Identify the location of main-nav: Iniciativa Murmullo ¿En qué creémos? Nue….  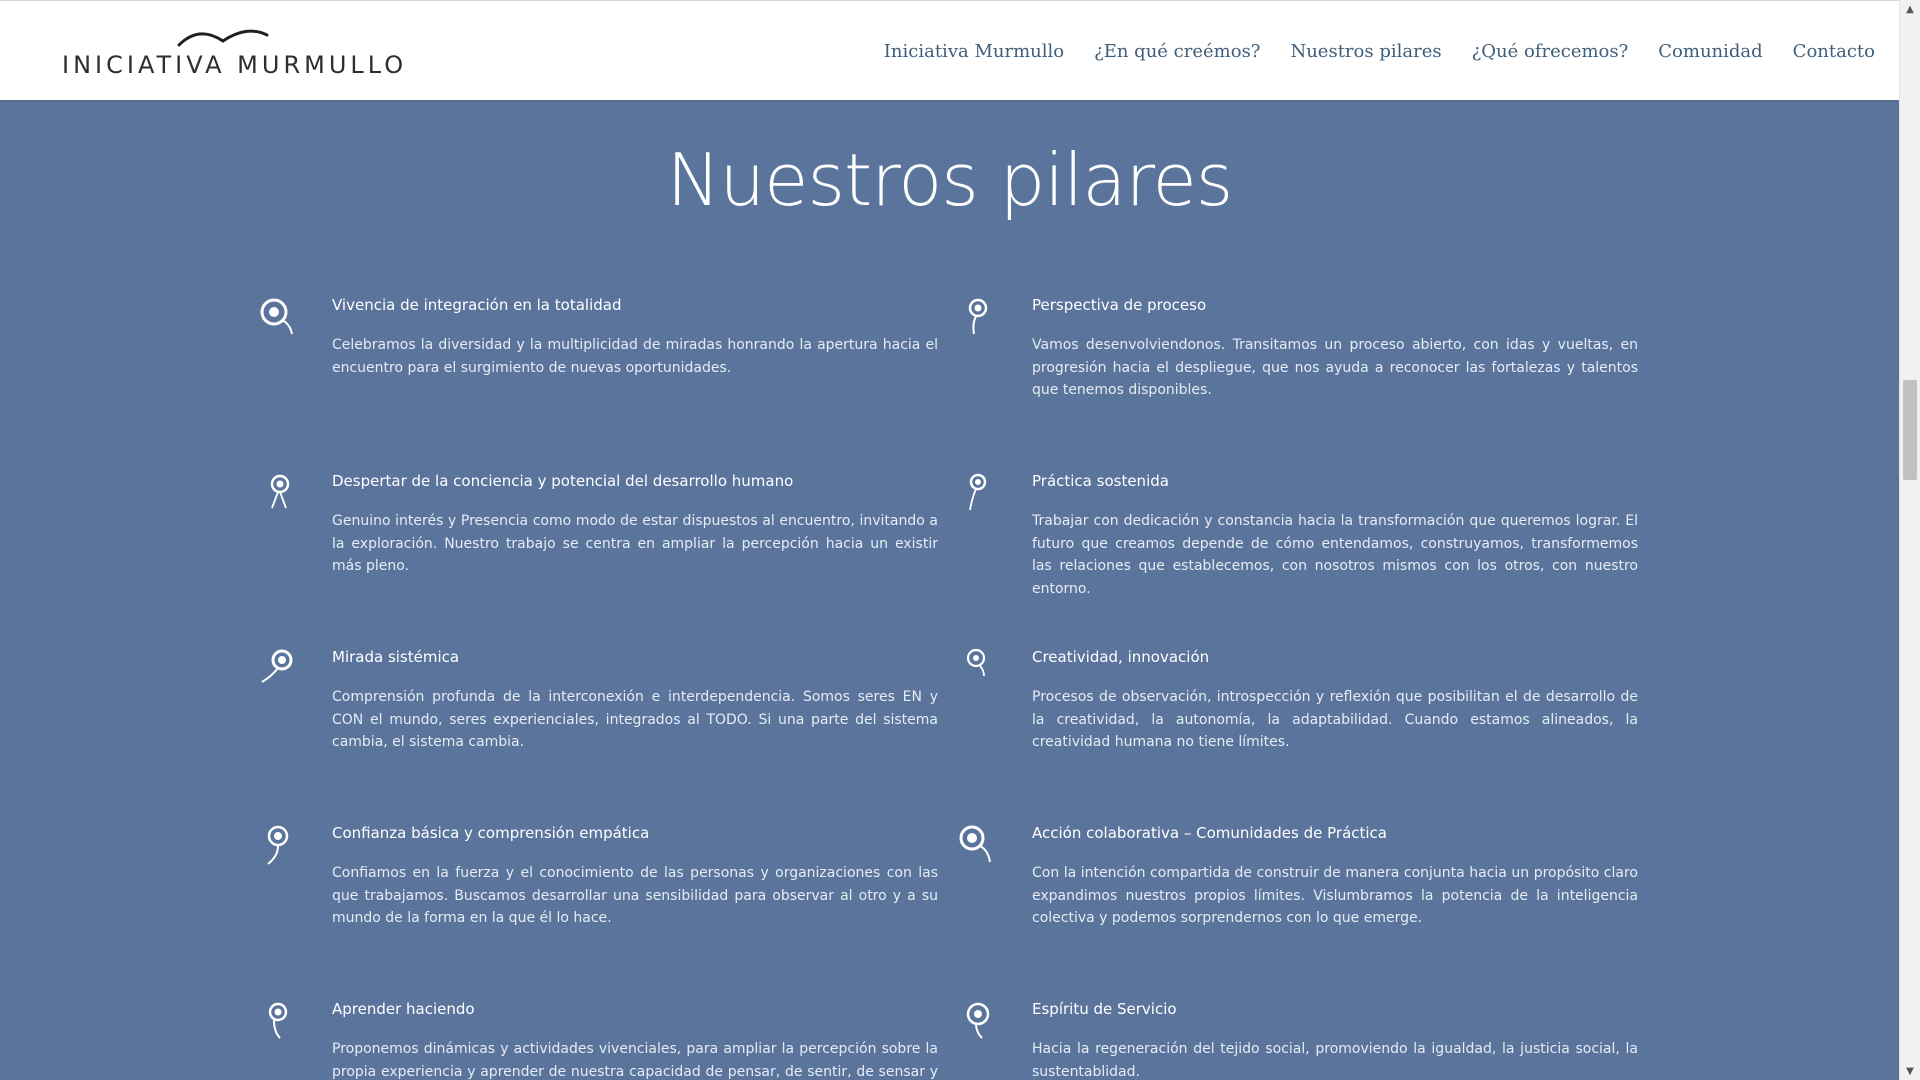
(1379, 51).